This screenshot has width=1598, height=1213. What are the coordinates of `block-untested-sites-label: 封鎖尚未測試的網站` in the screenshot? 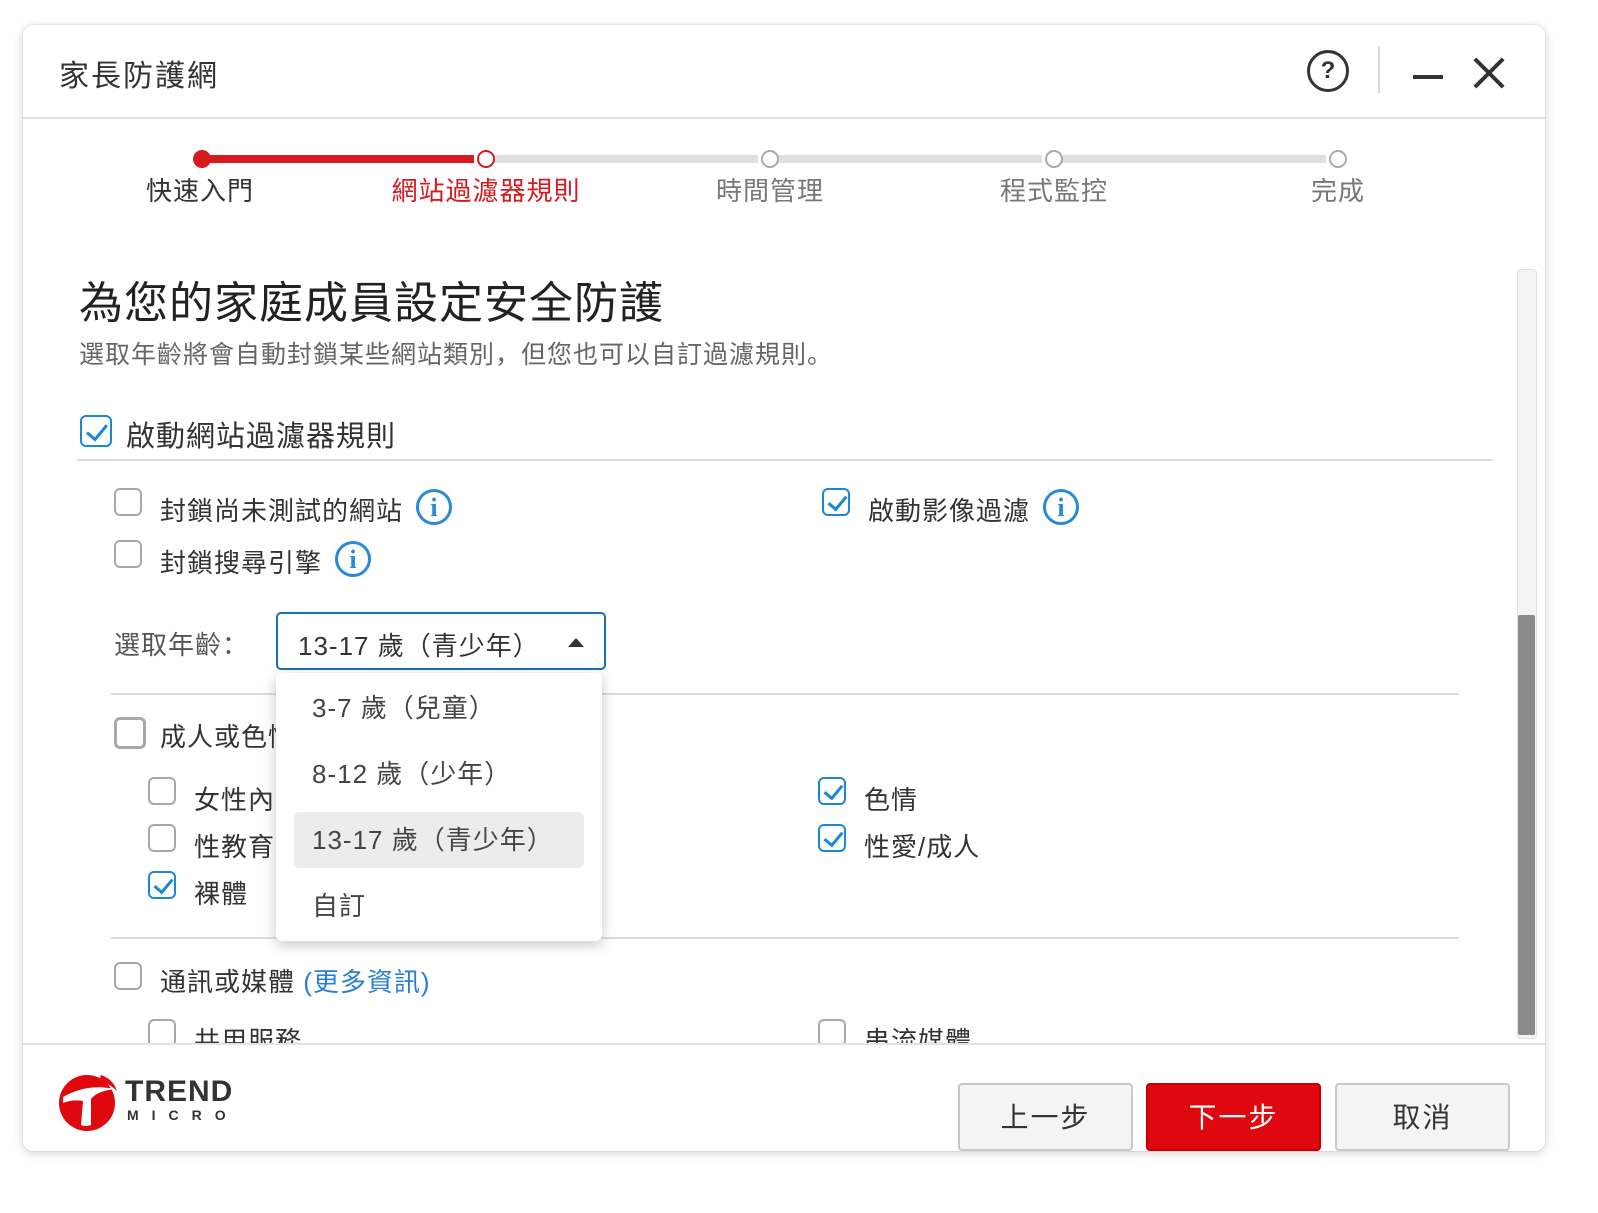 It's located at (282, 511).